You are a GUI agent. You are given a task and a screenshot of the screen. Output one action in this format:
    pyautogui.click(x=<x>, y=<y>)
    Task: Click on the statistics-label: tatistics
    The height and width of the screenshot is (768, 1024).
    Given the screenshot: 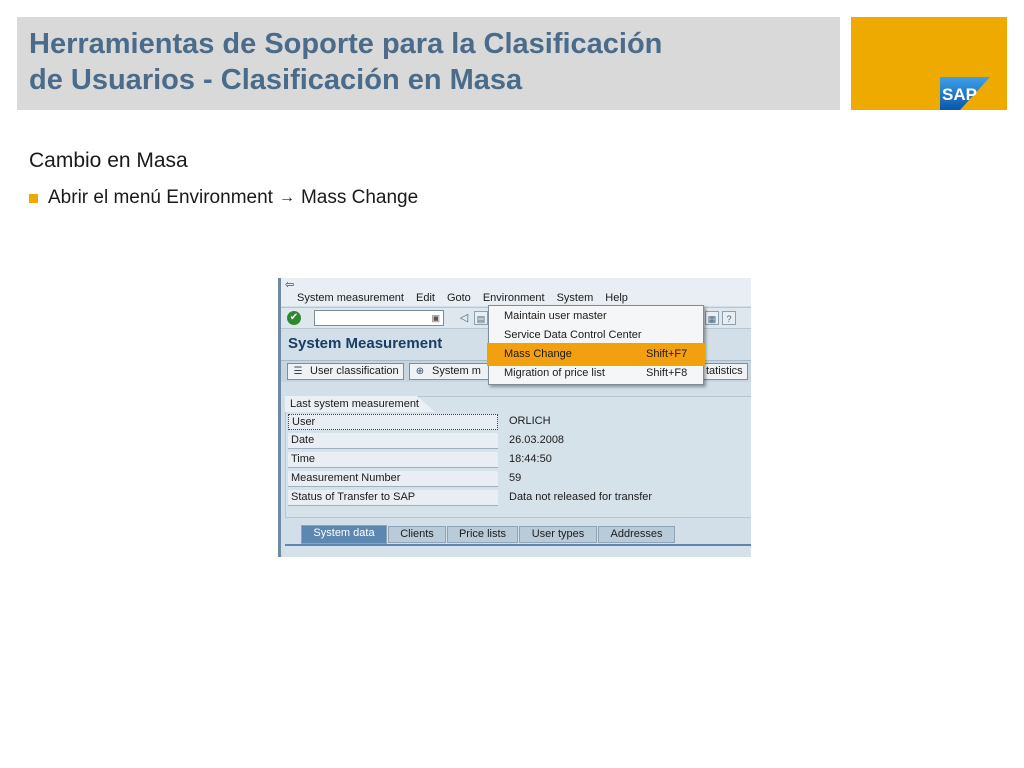 What is the action you would take?
    pyautogui.click(x=724, y=371)
    